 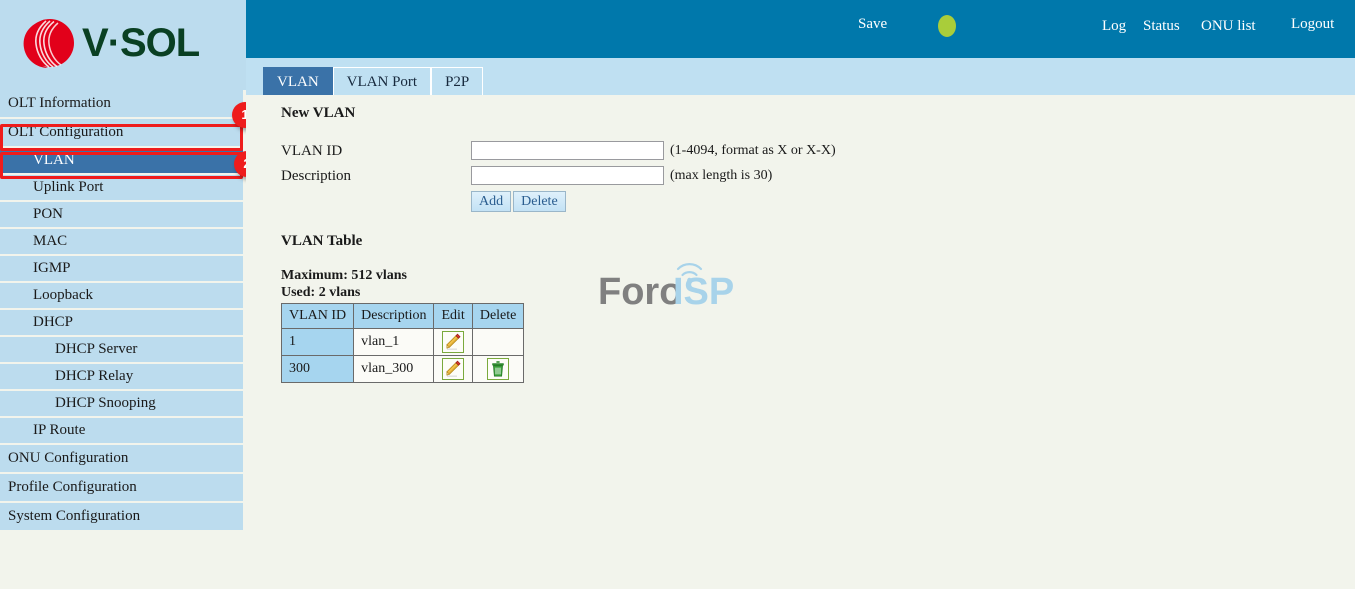 I want to click on brand-logo: V·SOL, so click(x=108, y=43).